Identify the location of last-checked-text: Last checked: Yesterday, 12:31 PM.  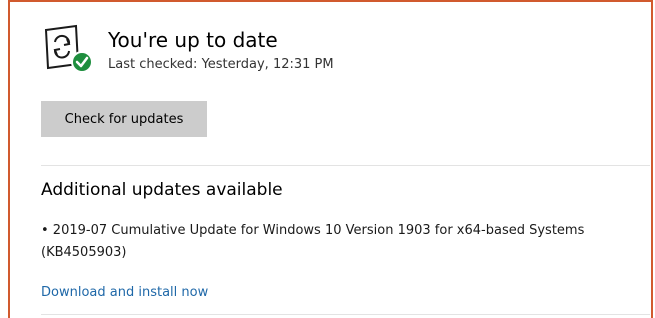
(221, 64).